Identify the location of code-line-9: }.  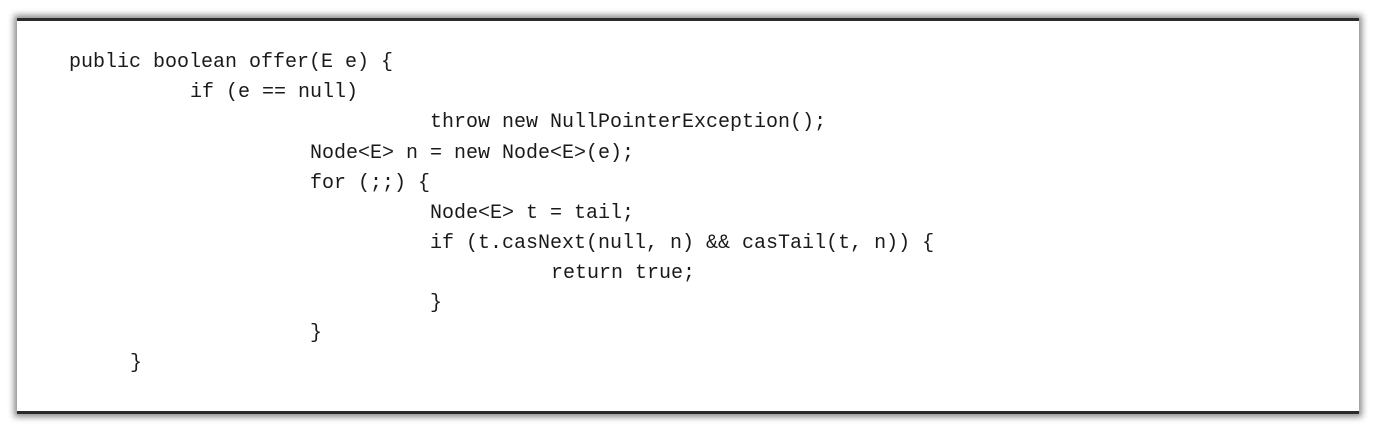
(436, 303).